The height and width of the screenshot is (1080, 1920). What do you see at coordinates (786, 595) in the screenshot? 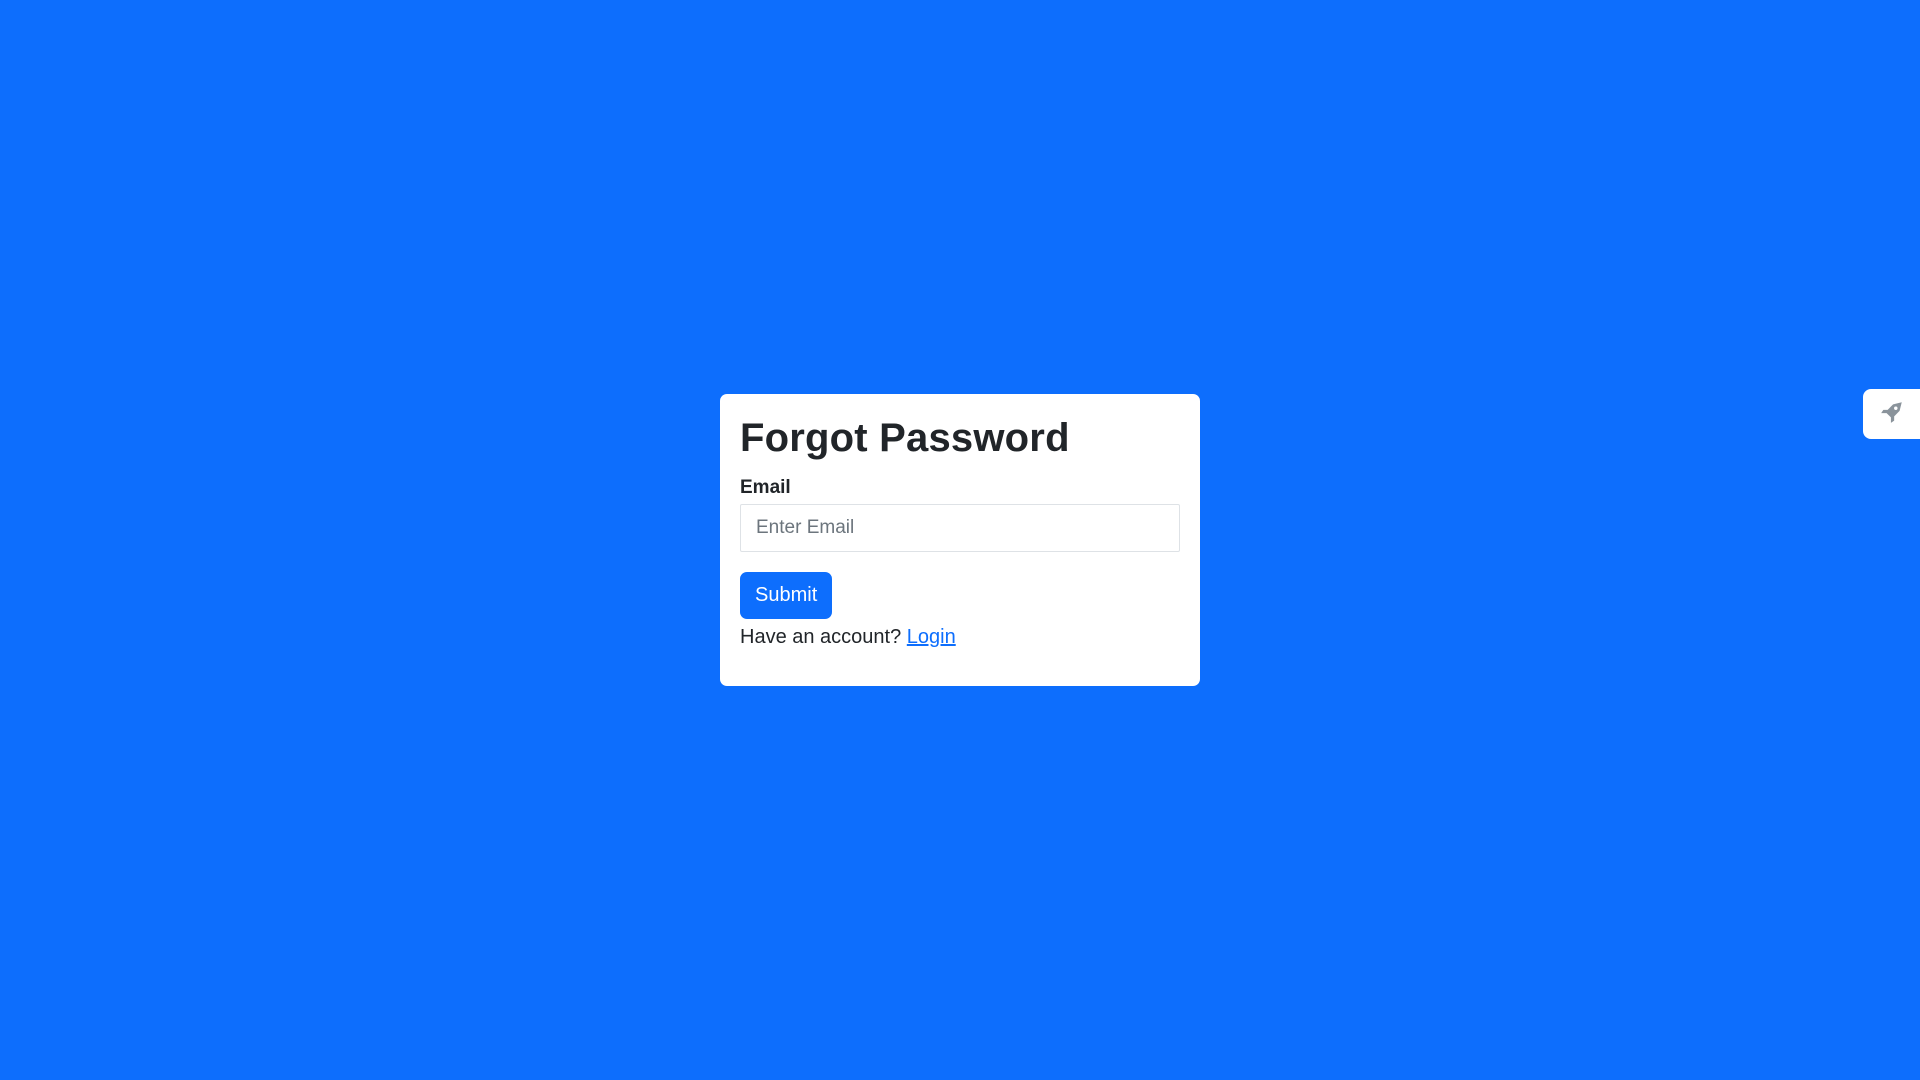
I see `submit-button: Submit` at bounding box center [786, 595].